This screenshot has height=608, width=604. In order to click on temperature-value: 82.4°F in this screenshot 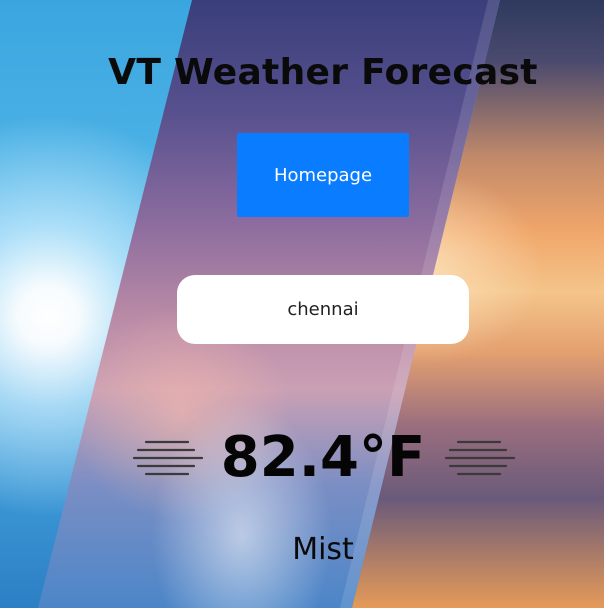, I will do `click(323, 457)`.